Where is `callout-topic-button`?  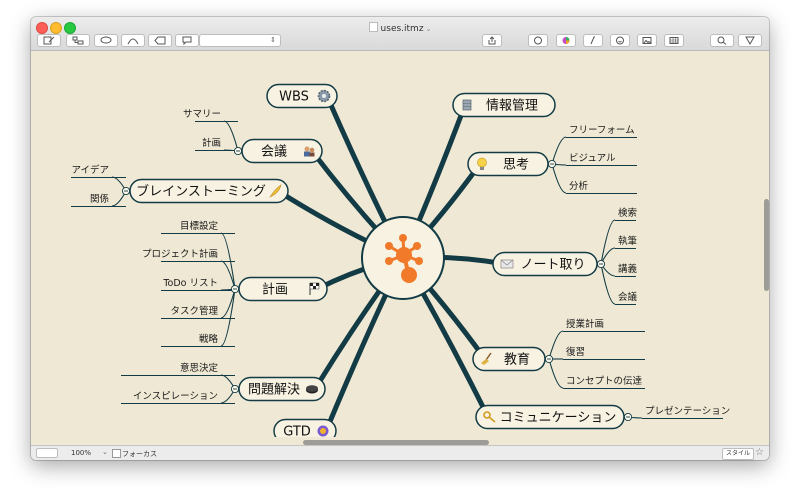 callout-topic-button is located at coordinates (106, 40).